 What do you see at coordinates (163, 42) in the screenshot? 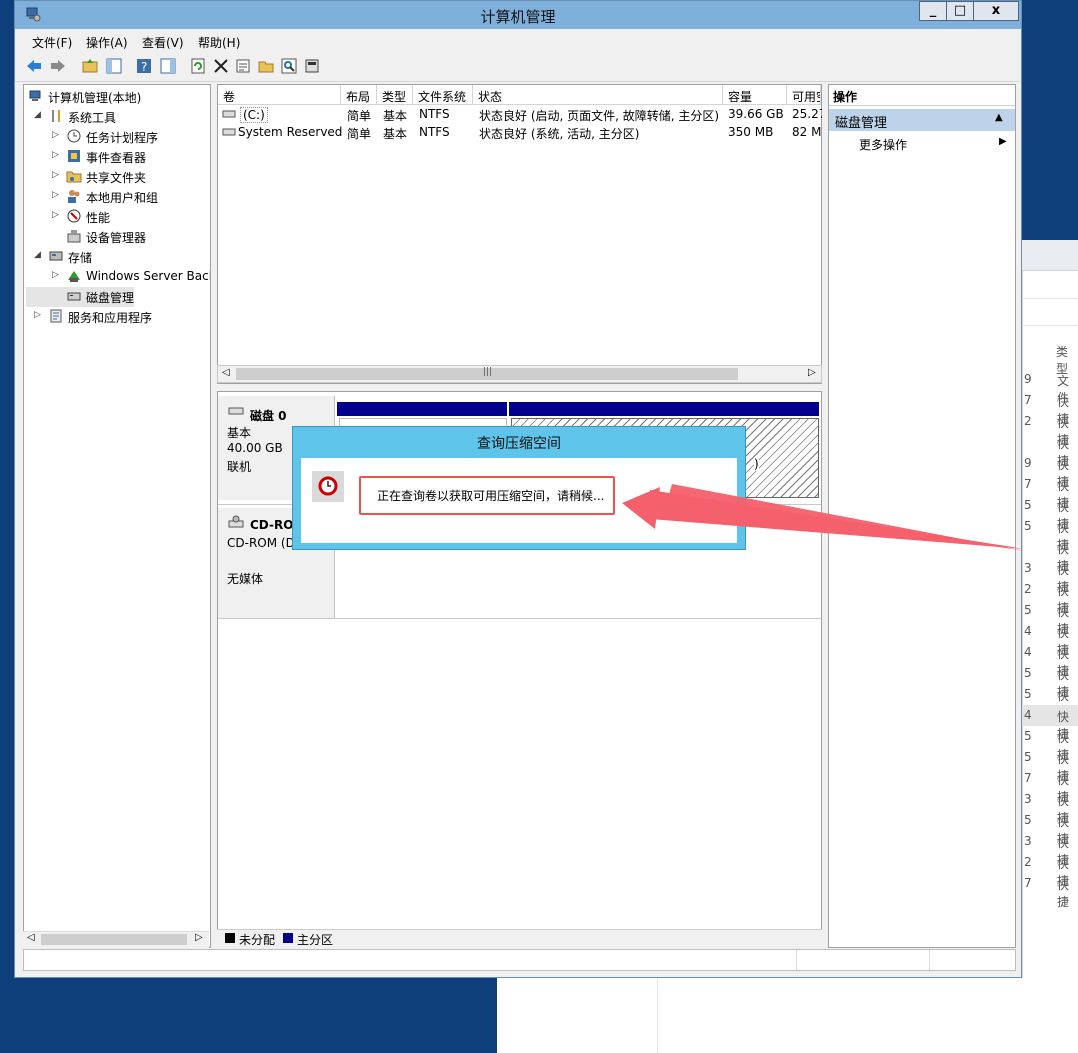
I see `menu-view: 查看(V)` at bounding box center [163, 42].